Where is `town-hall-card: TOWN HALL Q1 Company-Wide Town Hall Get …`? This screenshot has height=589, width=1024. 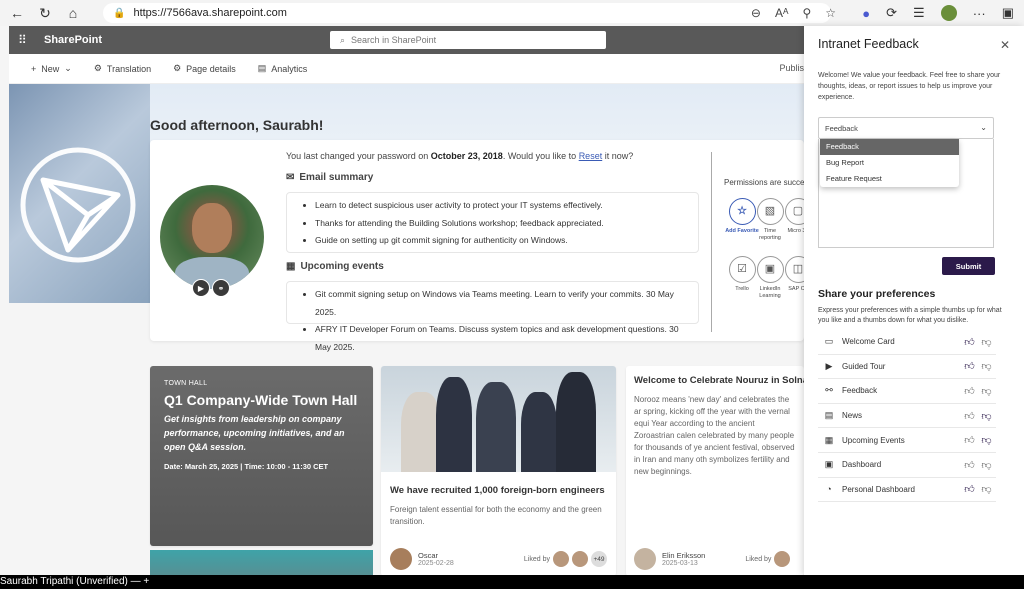
town-hall-card: TOWN HALL Q1 Company-Wide Town Hall Get … is located at coordinates (261, 456).